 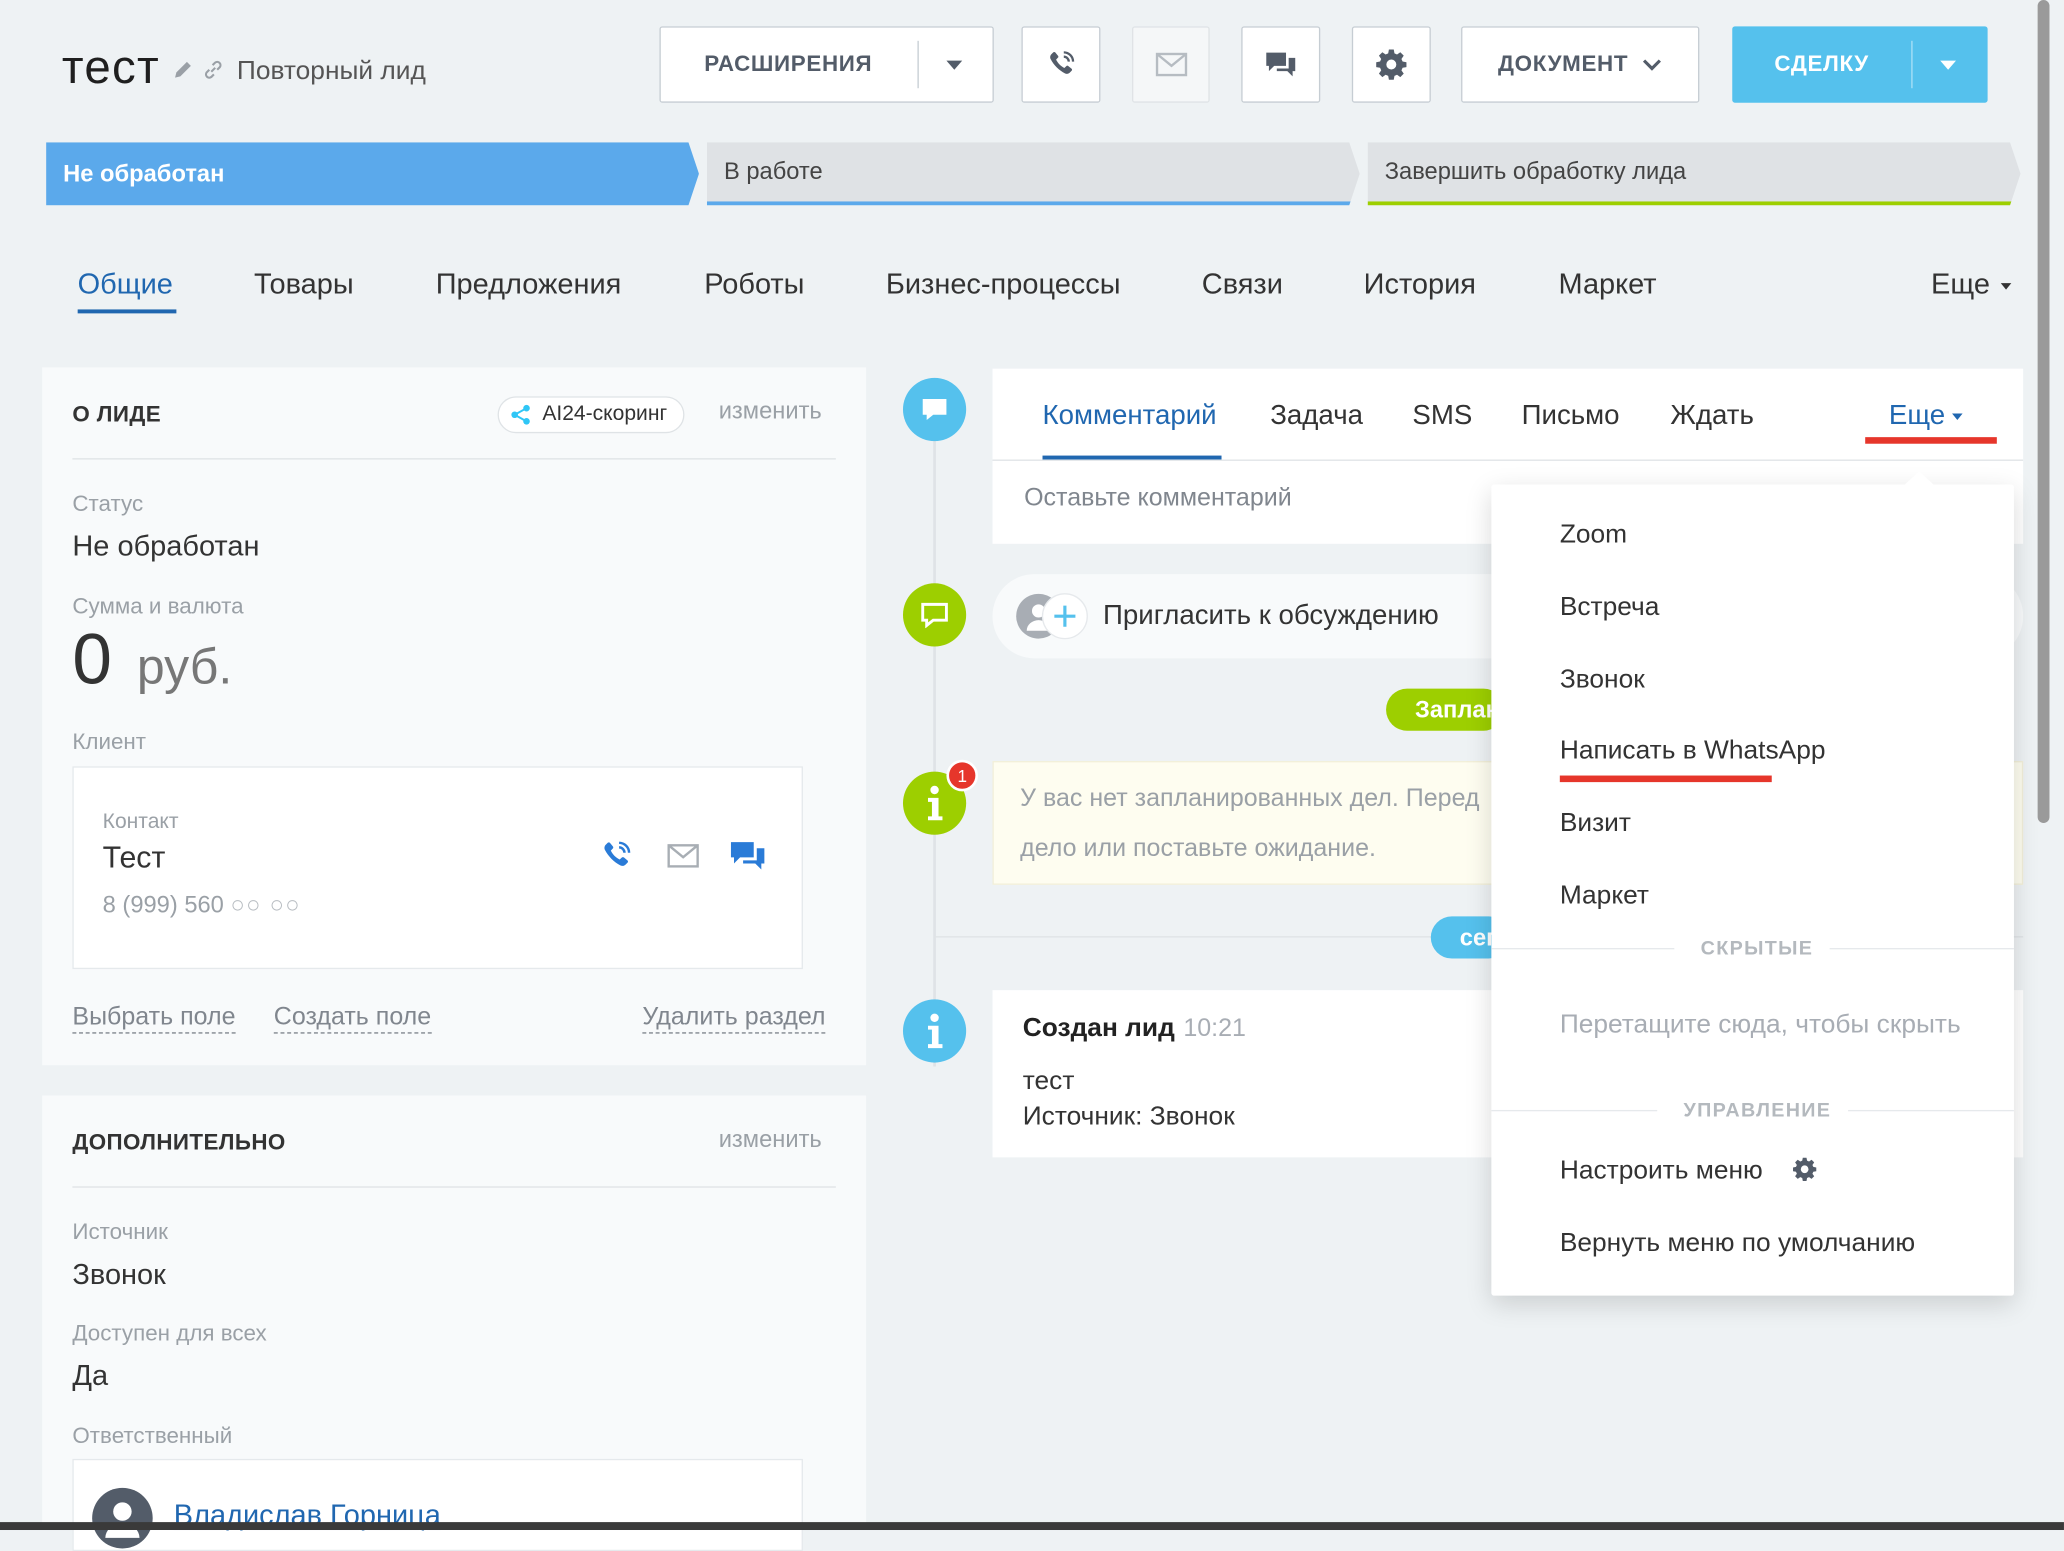 I want to click on tab-links: Связи, so click(x=1242, y=284).